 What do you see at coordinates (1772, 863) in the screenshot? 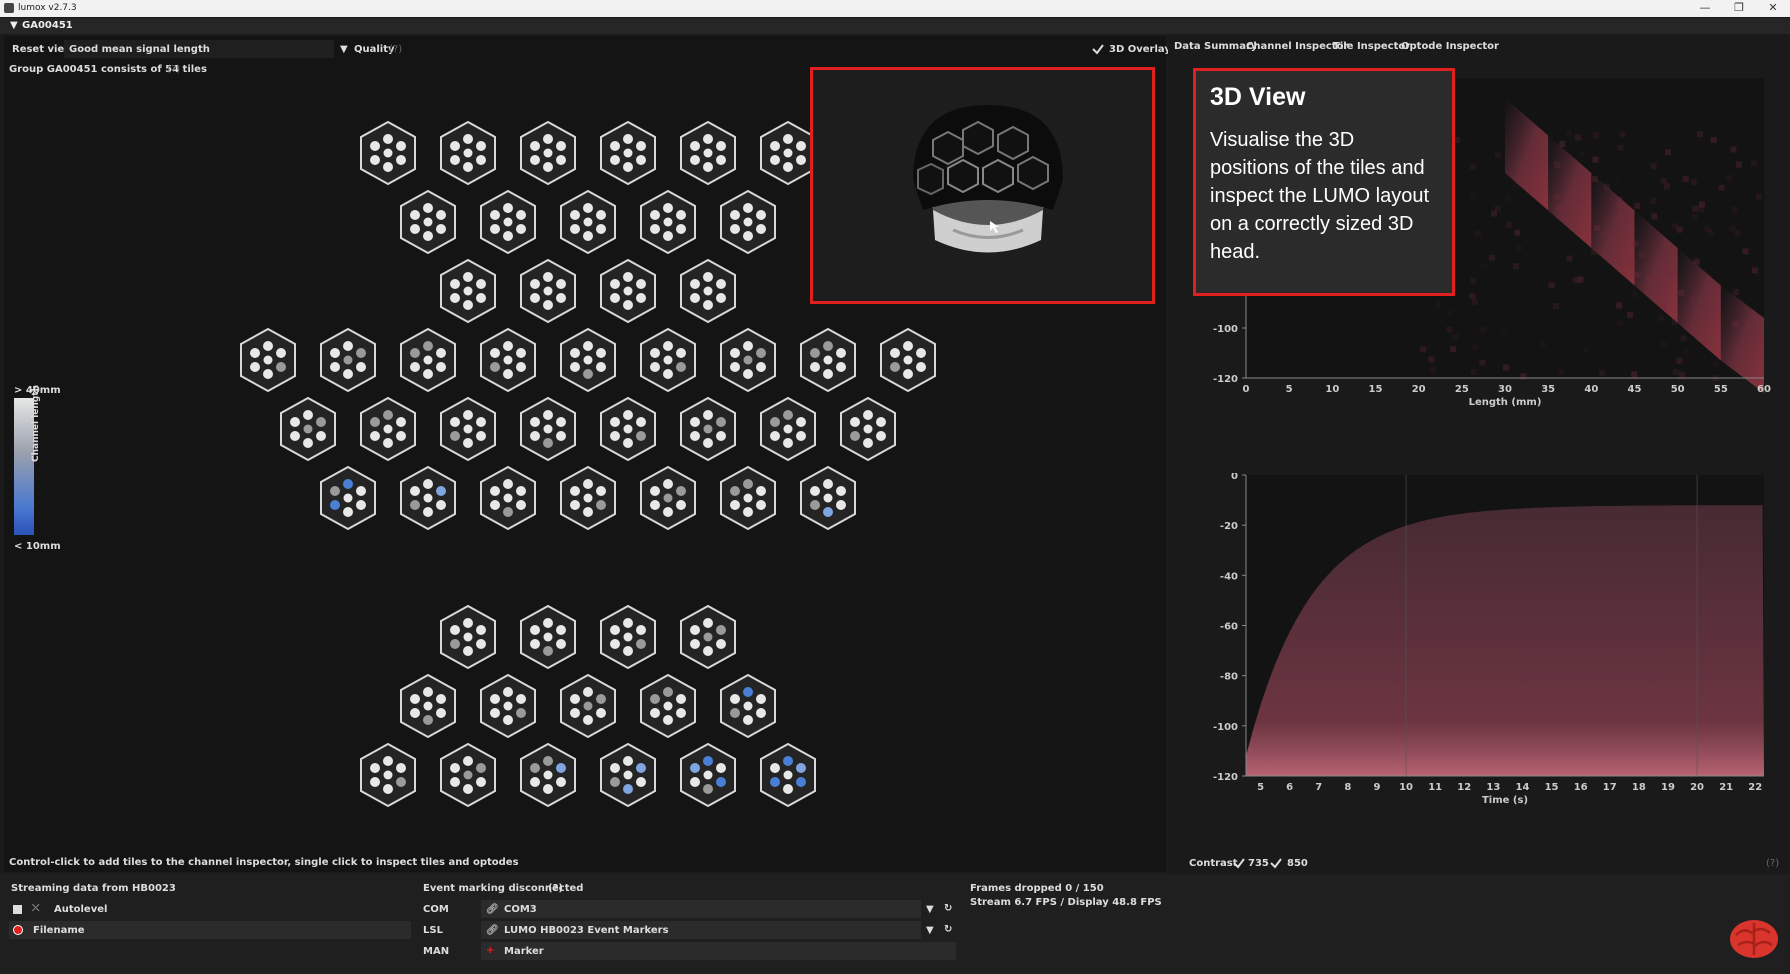
I see `contrast-help-icon: (?)` at bounding box center [1772, 863].